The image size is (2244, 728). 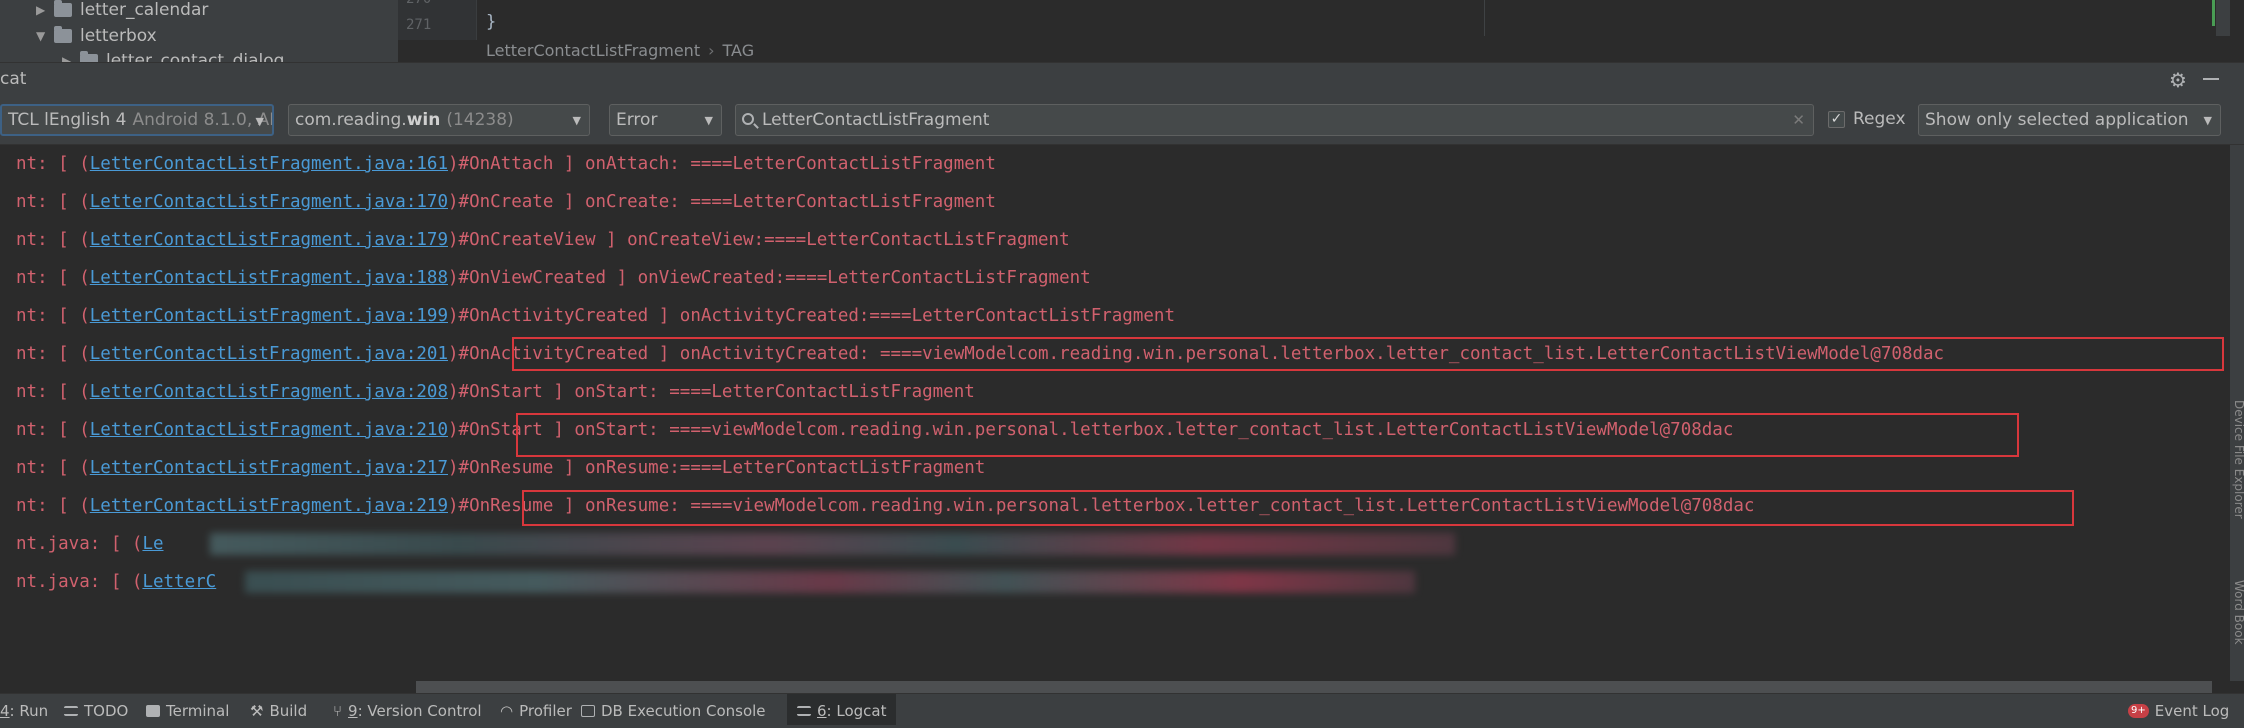 What do you see at coordinates (71, 710) in the screenshot?
I see `todo-icon` at bounding box center [71, 710].